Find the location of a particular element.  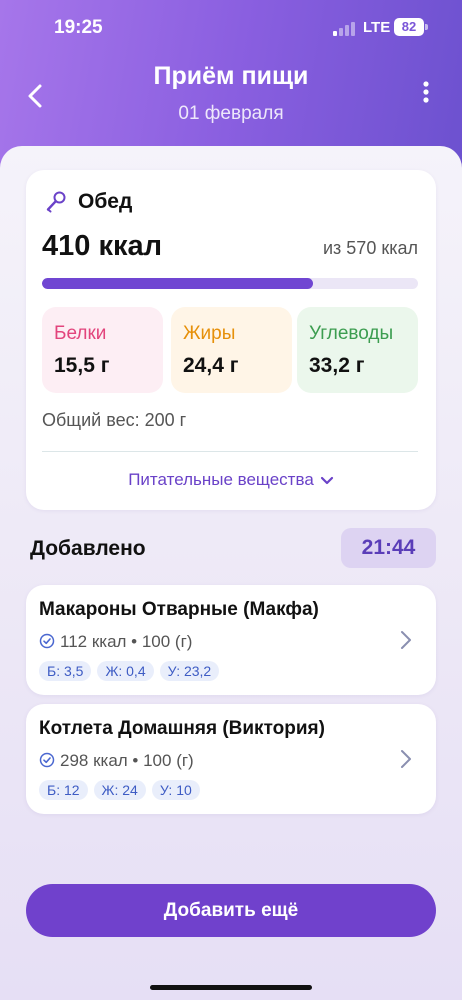

nutrients-toggle-label: Питательные вещества is located at coordinates (221, 479).